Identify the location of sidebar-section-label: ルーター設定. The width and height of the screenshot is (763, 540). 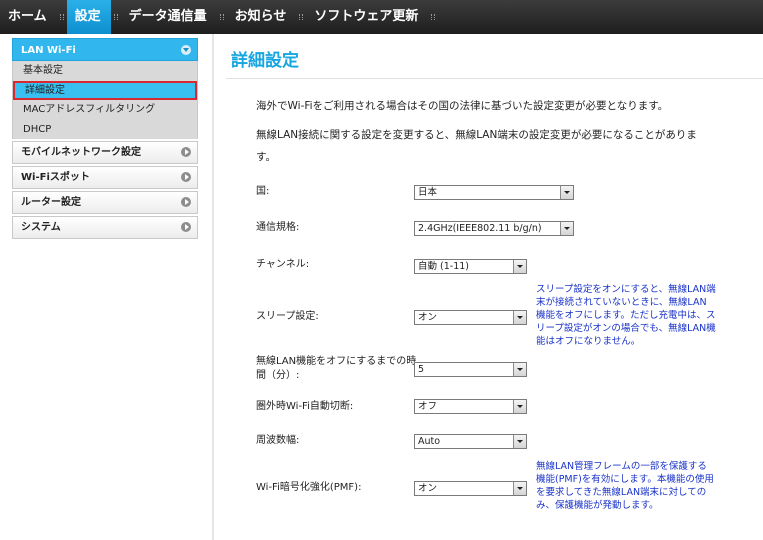
(51, 202).